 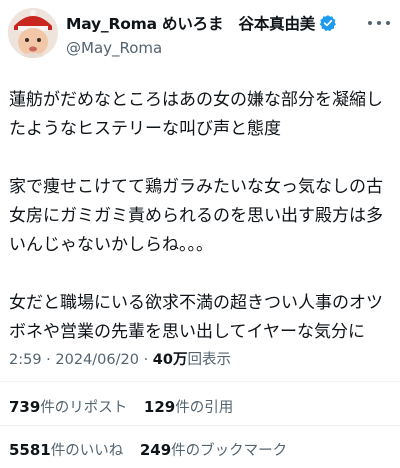 I want to click on reposts-stat: 739件のリポスト, so click(x=68, y=407).